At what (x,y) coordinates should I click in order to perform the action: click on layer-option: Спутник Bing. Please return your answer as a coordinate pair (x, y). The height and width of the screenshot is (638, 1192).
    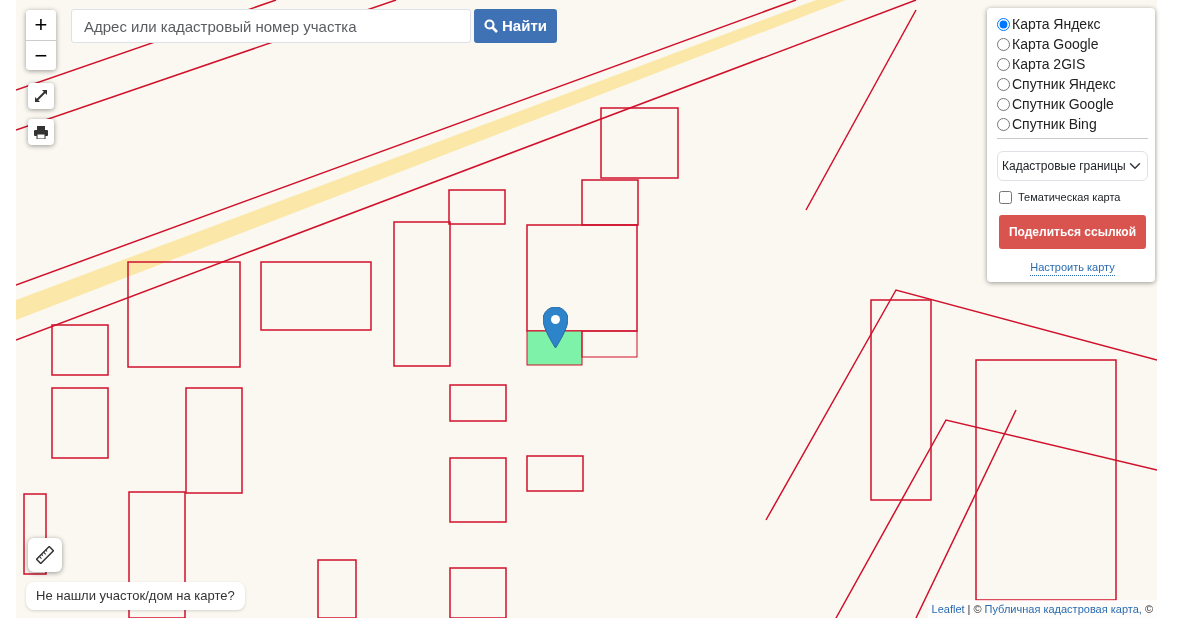
    Looking at the image, I should click on (1072, 124).